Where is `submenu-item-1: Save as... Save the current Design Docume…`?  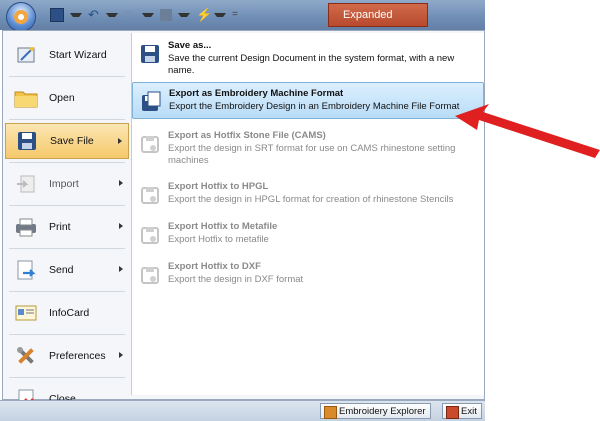 submenu-item-1: Save as... Save the current Design Docume… is located at coordinates (308, 58).